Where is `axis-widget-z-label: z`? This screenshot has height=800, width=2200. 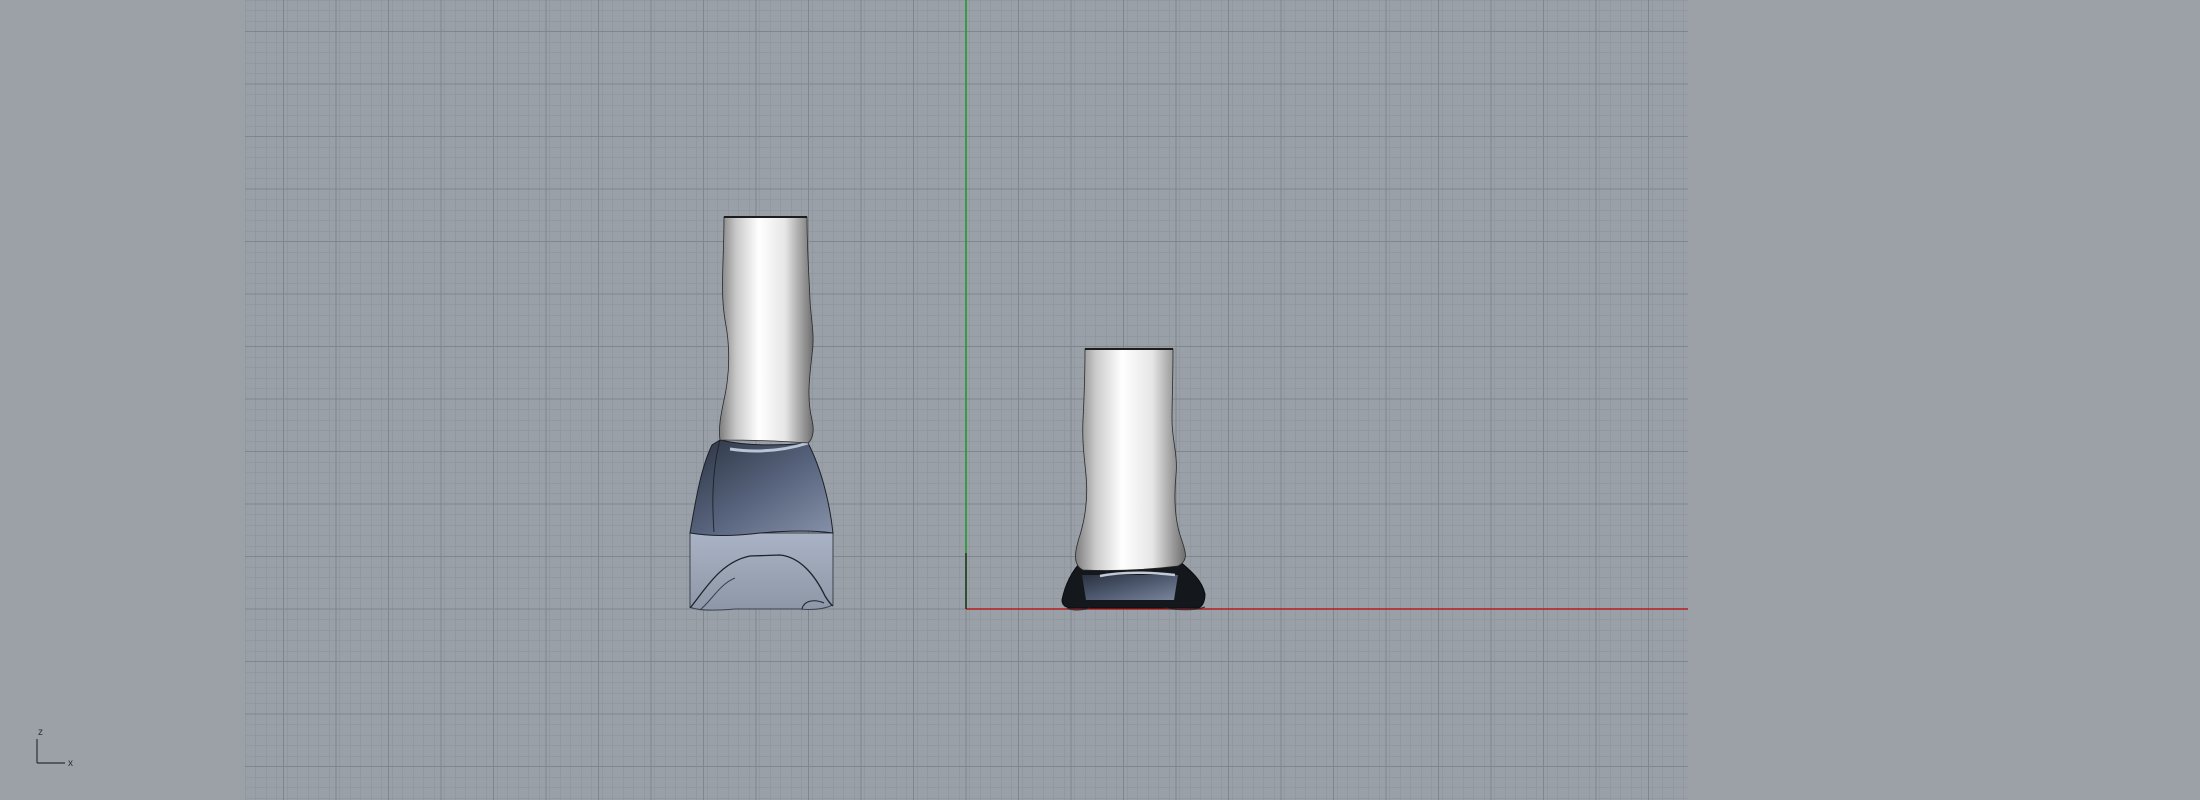
axis-widget-z-label: z is located at coordinates (40, 732).